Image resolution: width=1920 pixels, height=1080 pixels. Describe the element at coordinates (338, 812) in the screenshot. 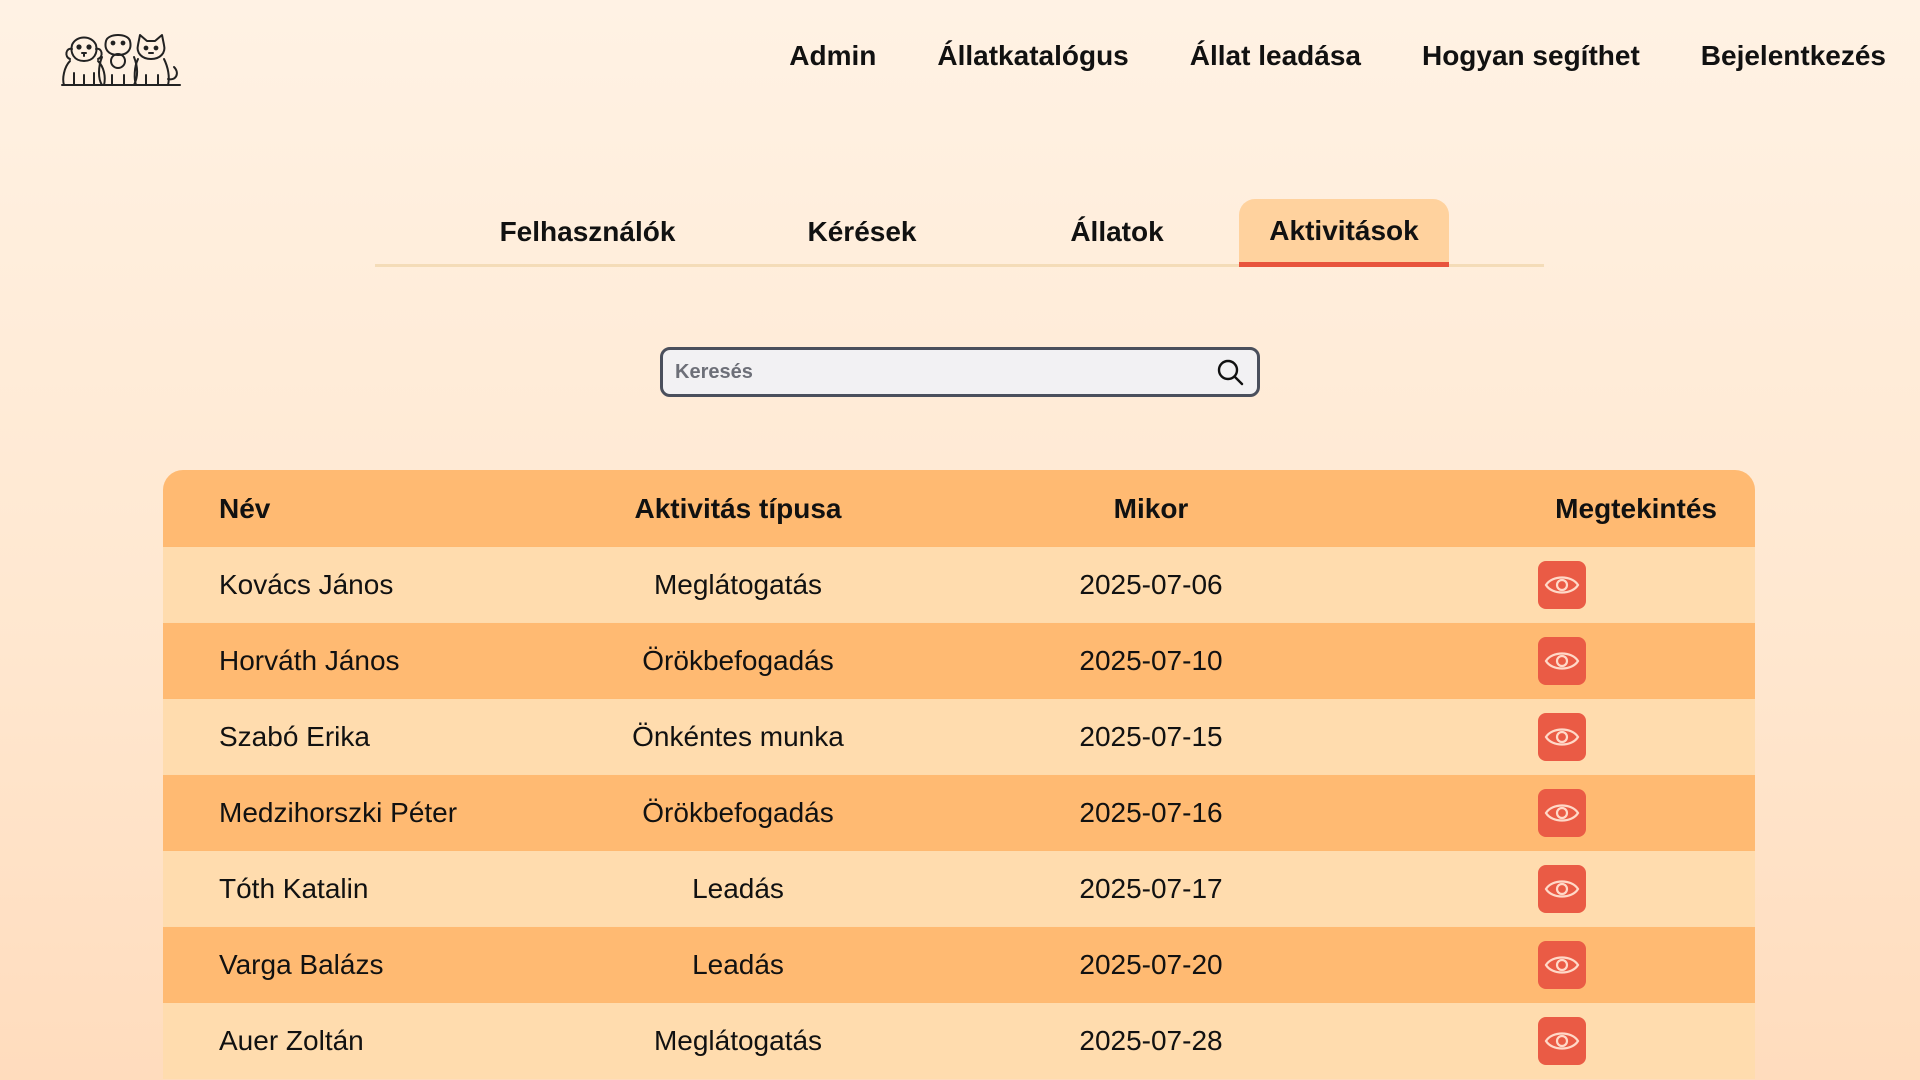

I see `cell-name: Medzihorszki Péter` at that location.